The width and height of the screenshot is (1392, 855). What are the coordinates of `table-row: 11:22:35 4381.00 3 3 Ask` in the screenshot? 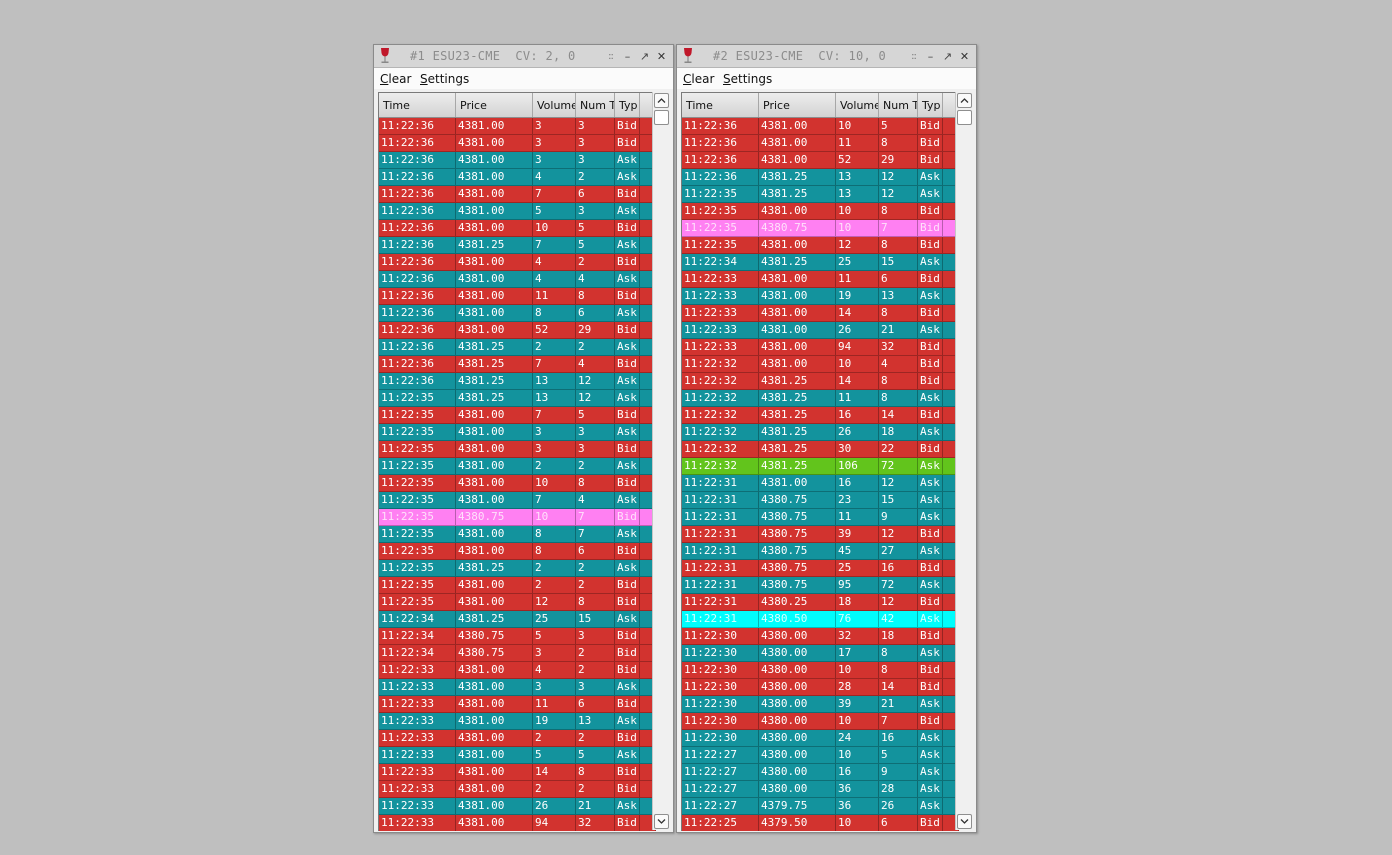 It's located at (517, 432).